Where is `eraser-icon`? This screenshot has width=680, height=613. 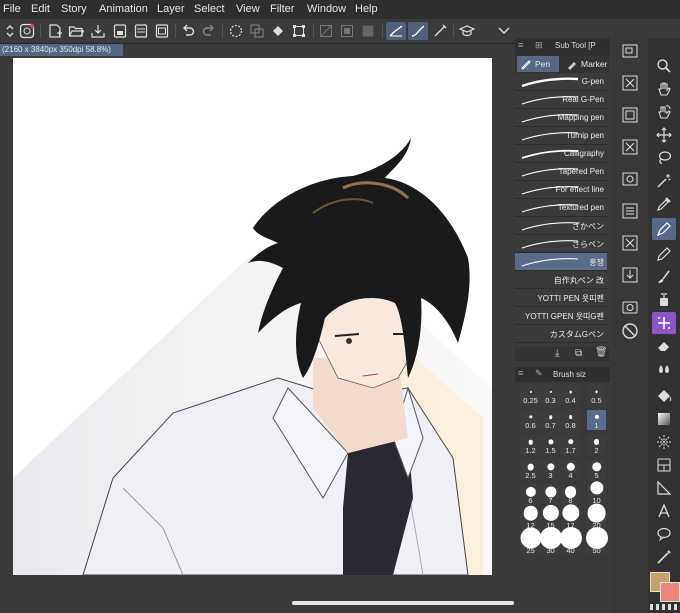 eraser-icon is located at coordinates (664, 346).